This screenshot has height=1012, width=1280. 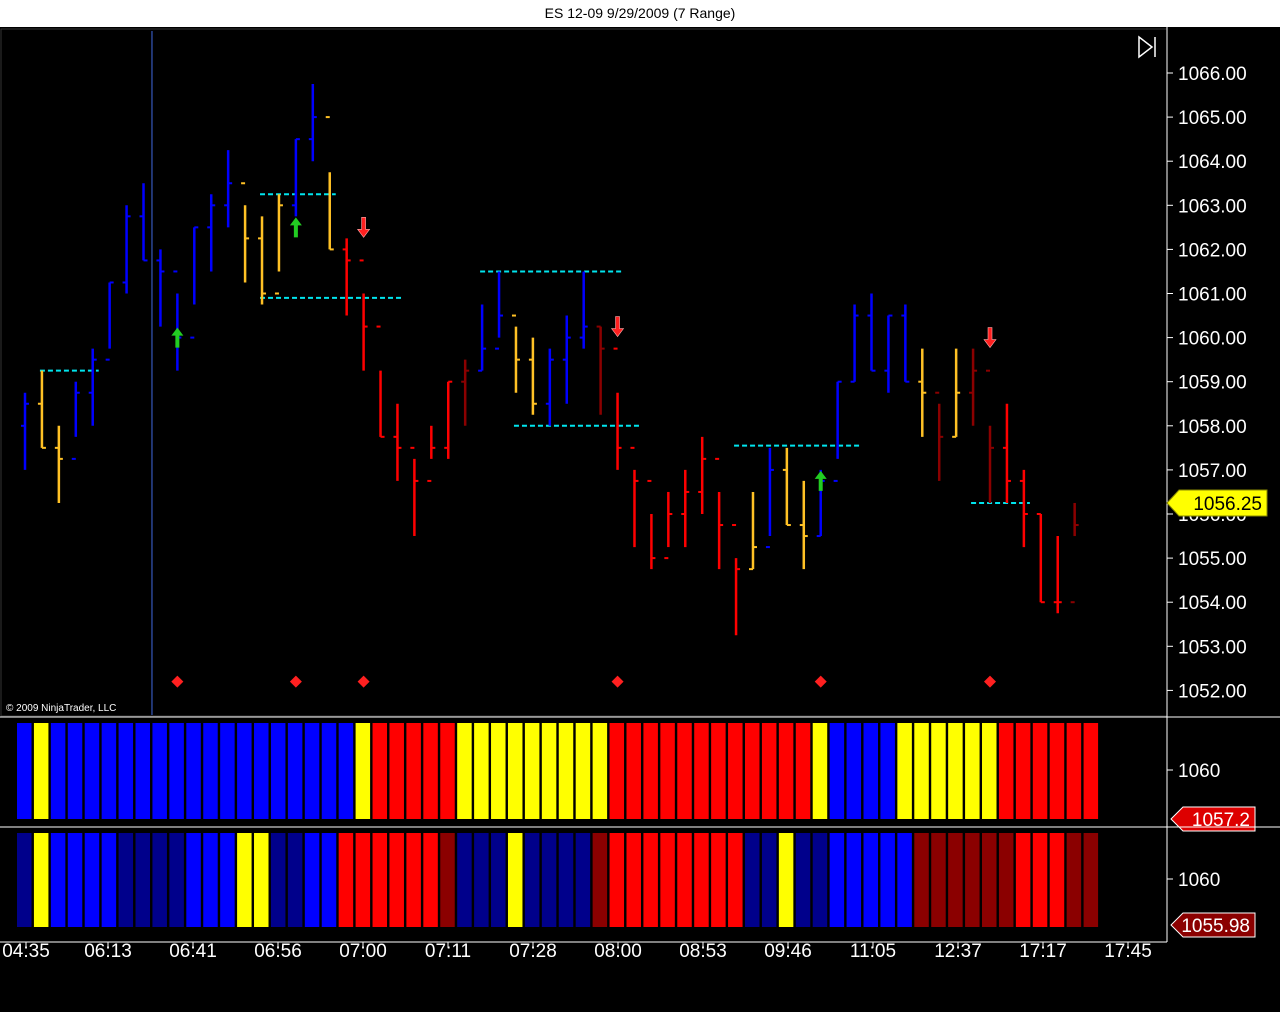 I want to click on value-label: 1057.2, so click(x=1221, y=820).